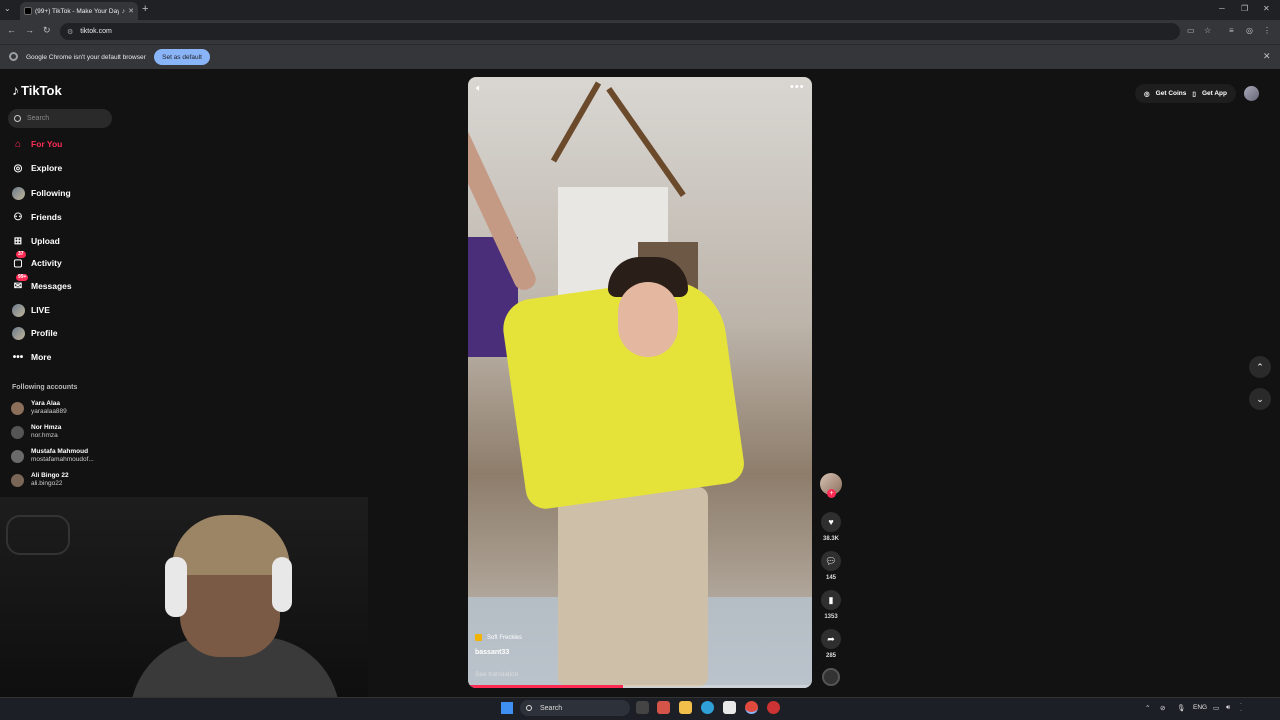 This screenshot has height=720, width=1280. What do you see at coordinates (13, 56) in the screenshot?
I see `chrome-icon` at bounding box center [13, 56].